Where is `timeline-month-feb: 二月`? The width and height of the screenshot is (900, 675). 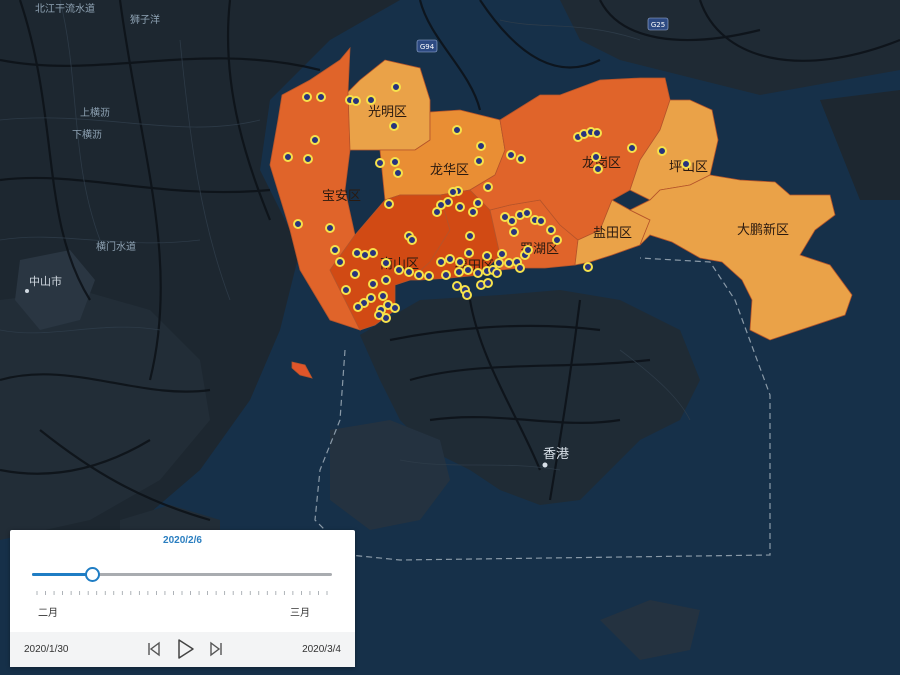
timeline-month-feb: 二月 is located at coordinates (48, 613).